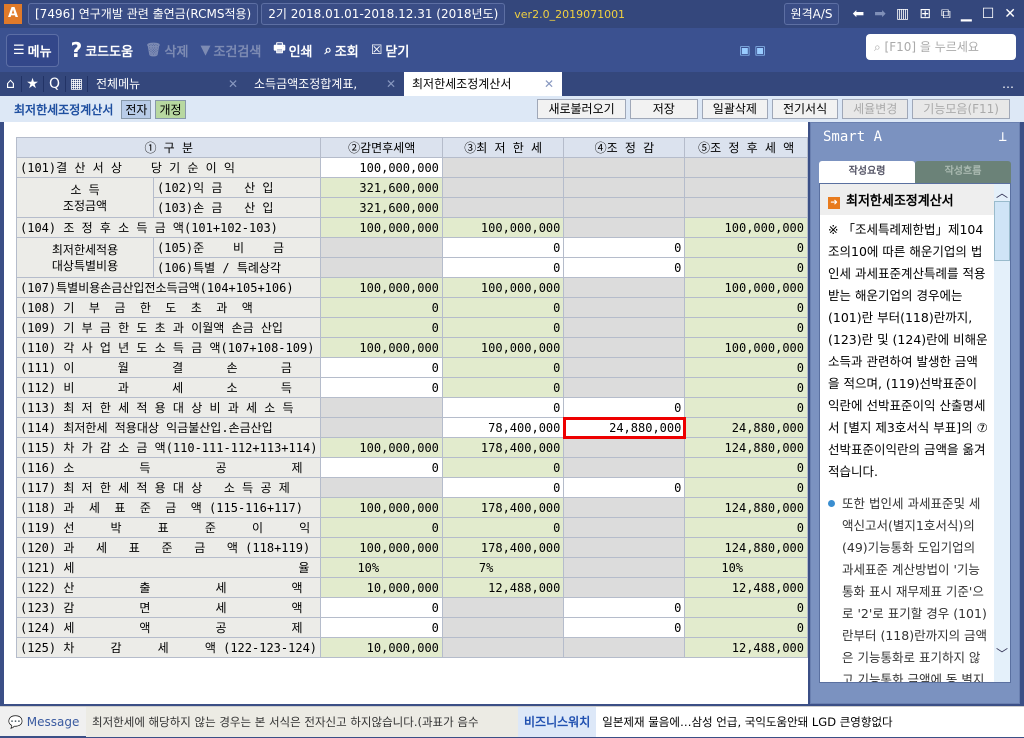  Describe the element at coordinates (483, 84) in the screenshot. I see `tab-minimum-tax: 최저한세조정계산서 ✕` at that location.